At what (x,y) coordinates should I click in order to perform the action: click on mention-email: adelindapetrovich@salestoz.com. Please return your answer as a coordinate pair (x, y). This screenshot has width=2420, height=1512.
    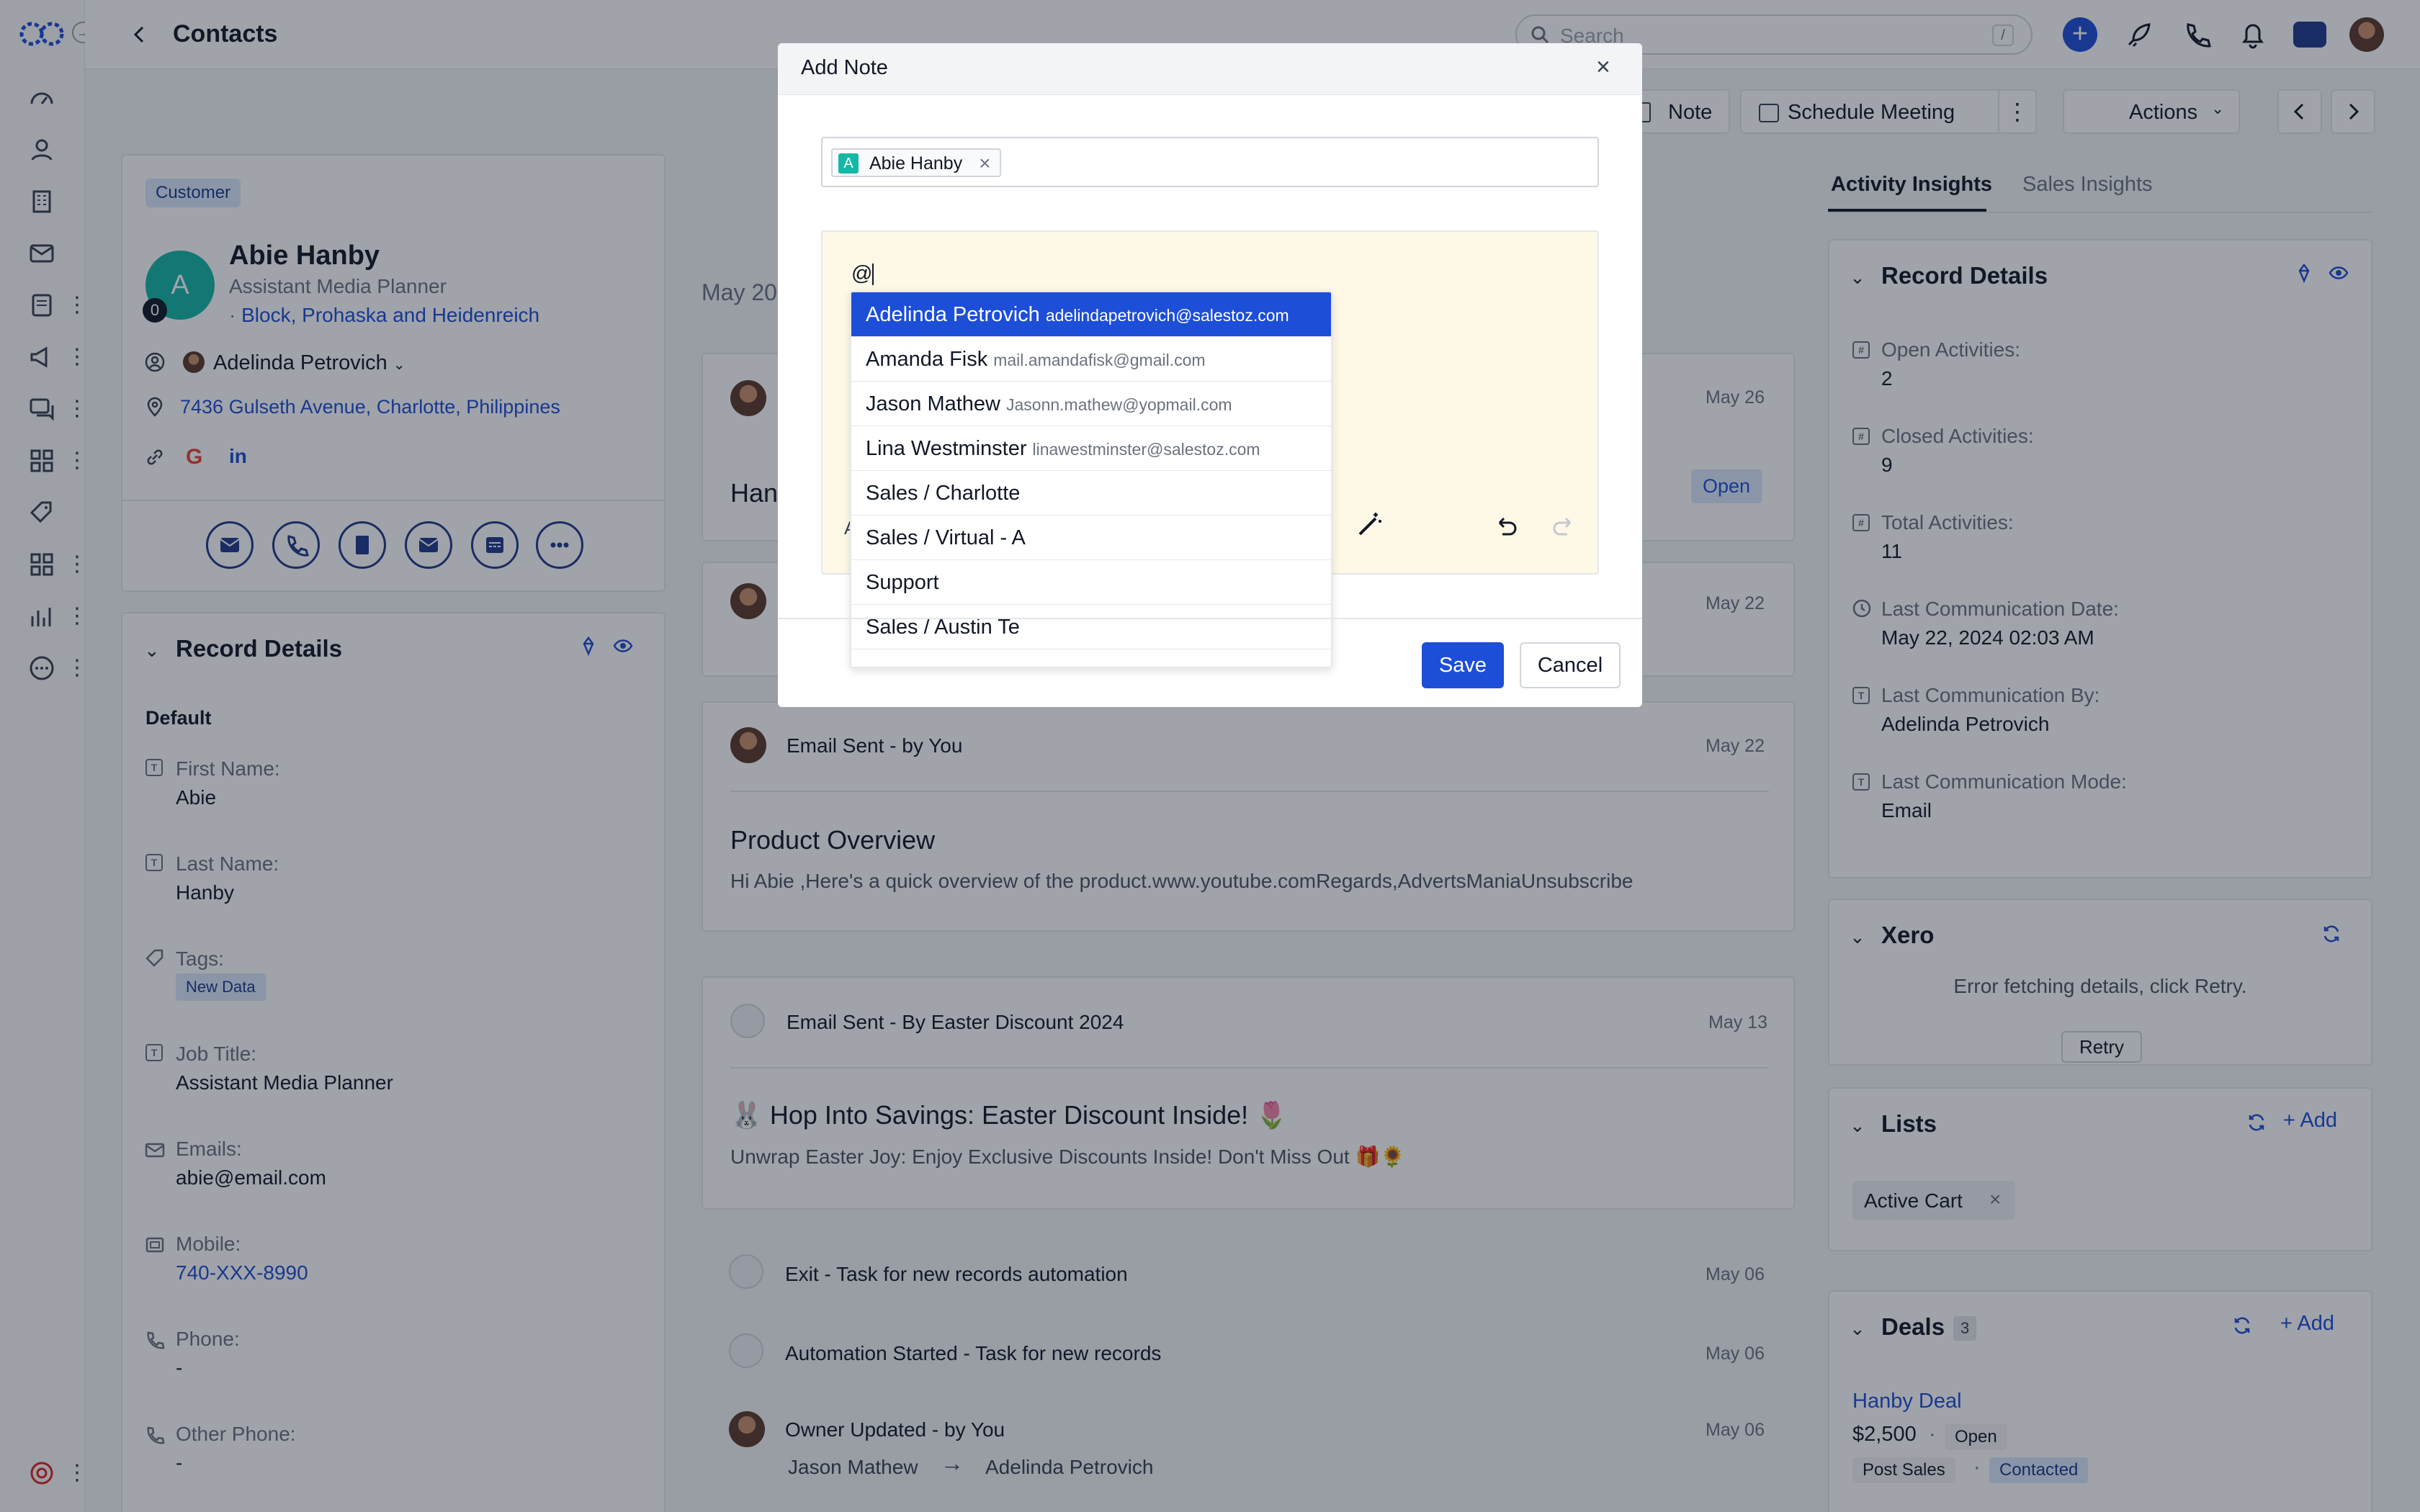
    Looking at the image, I should click on (1167, 315).